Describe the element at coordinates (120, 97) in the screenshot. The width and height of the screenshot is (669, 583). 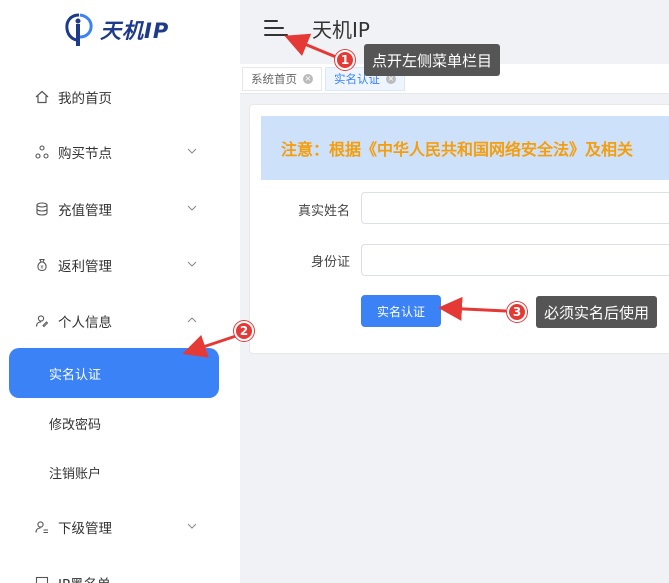
I see `sidebar-item-home: 我的首页` at that location.